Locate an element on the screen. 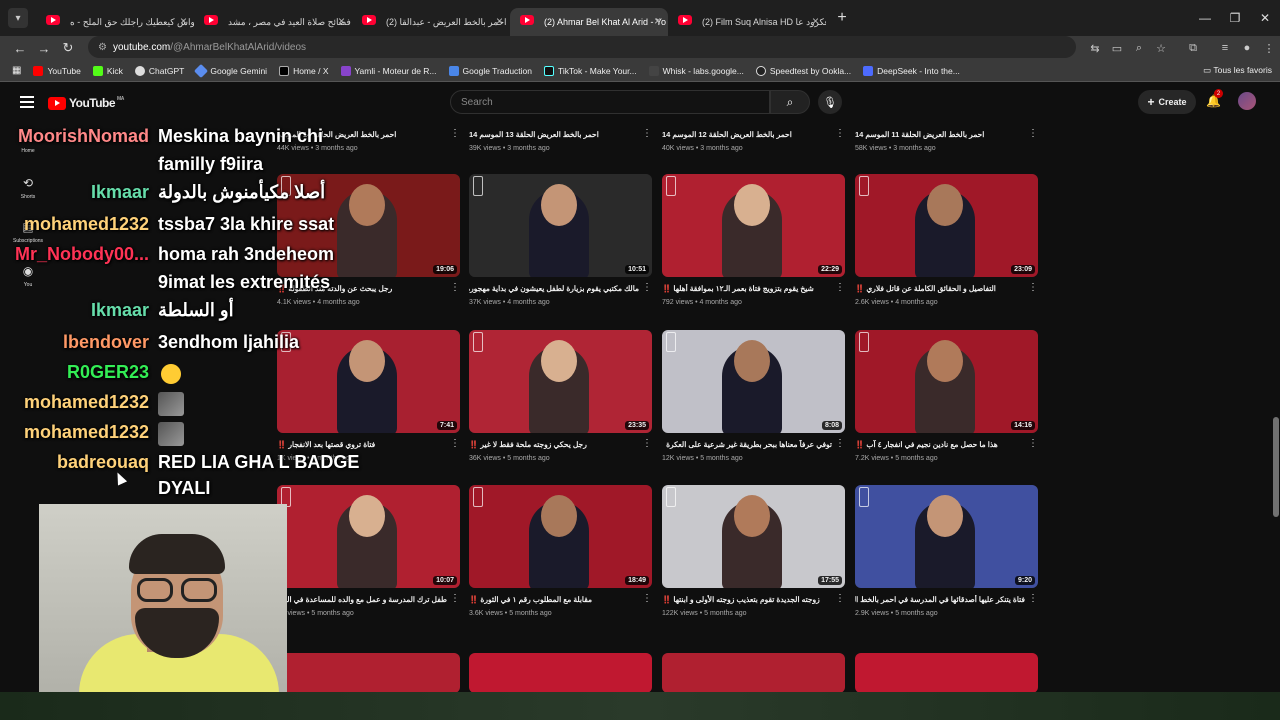 This screenshot has height=720, width=1280. chat-username: MoorishNomad is located at coordinates (83, 136).